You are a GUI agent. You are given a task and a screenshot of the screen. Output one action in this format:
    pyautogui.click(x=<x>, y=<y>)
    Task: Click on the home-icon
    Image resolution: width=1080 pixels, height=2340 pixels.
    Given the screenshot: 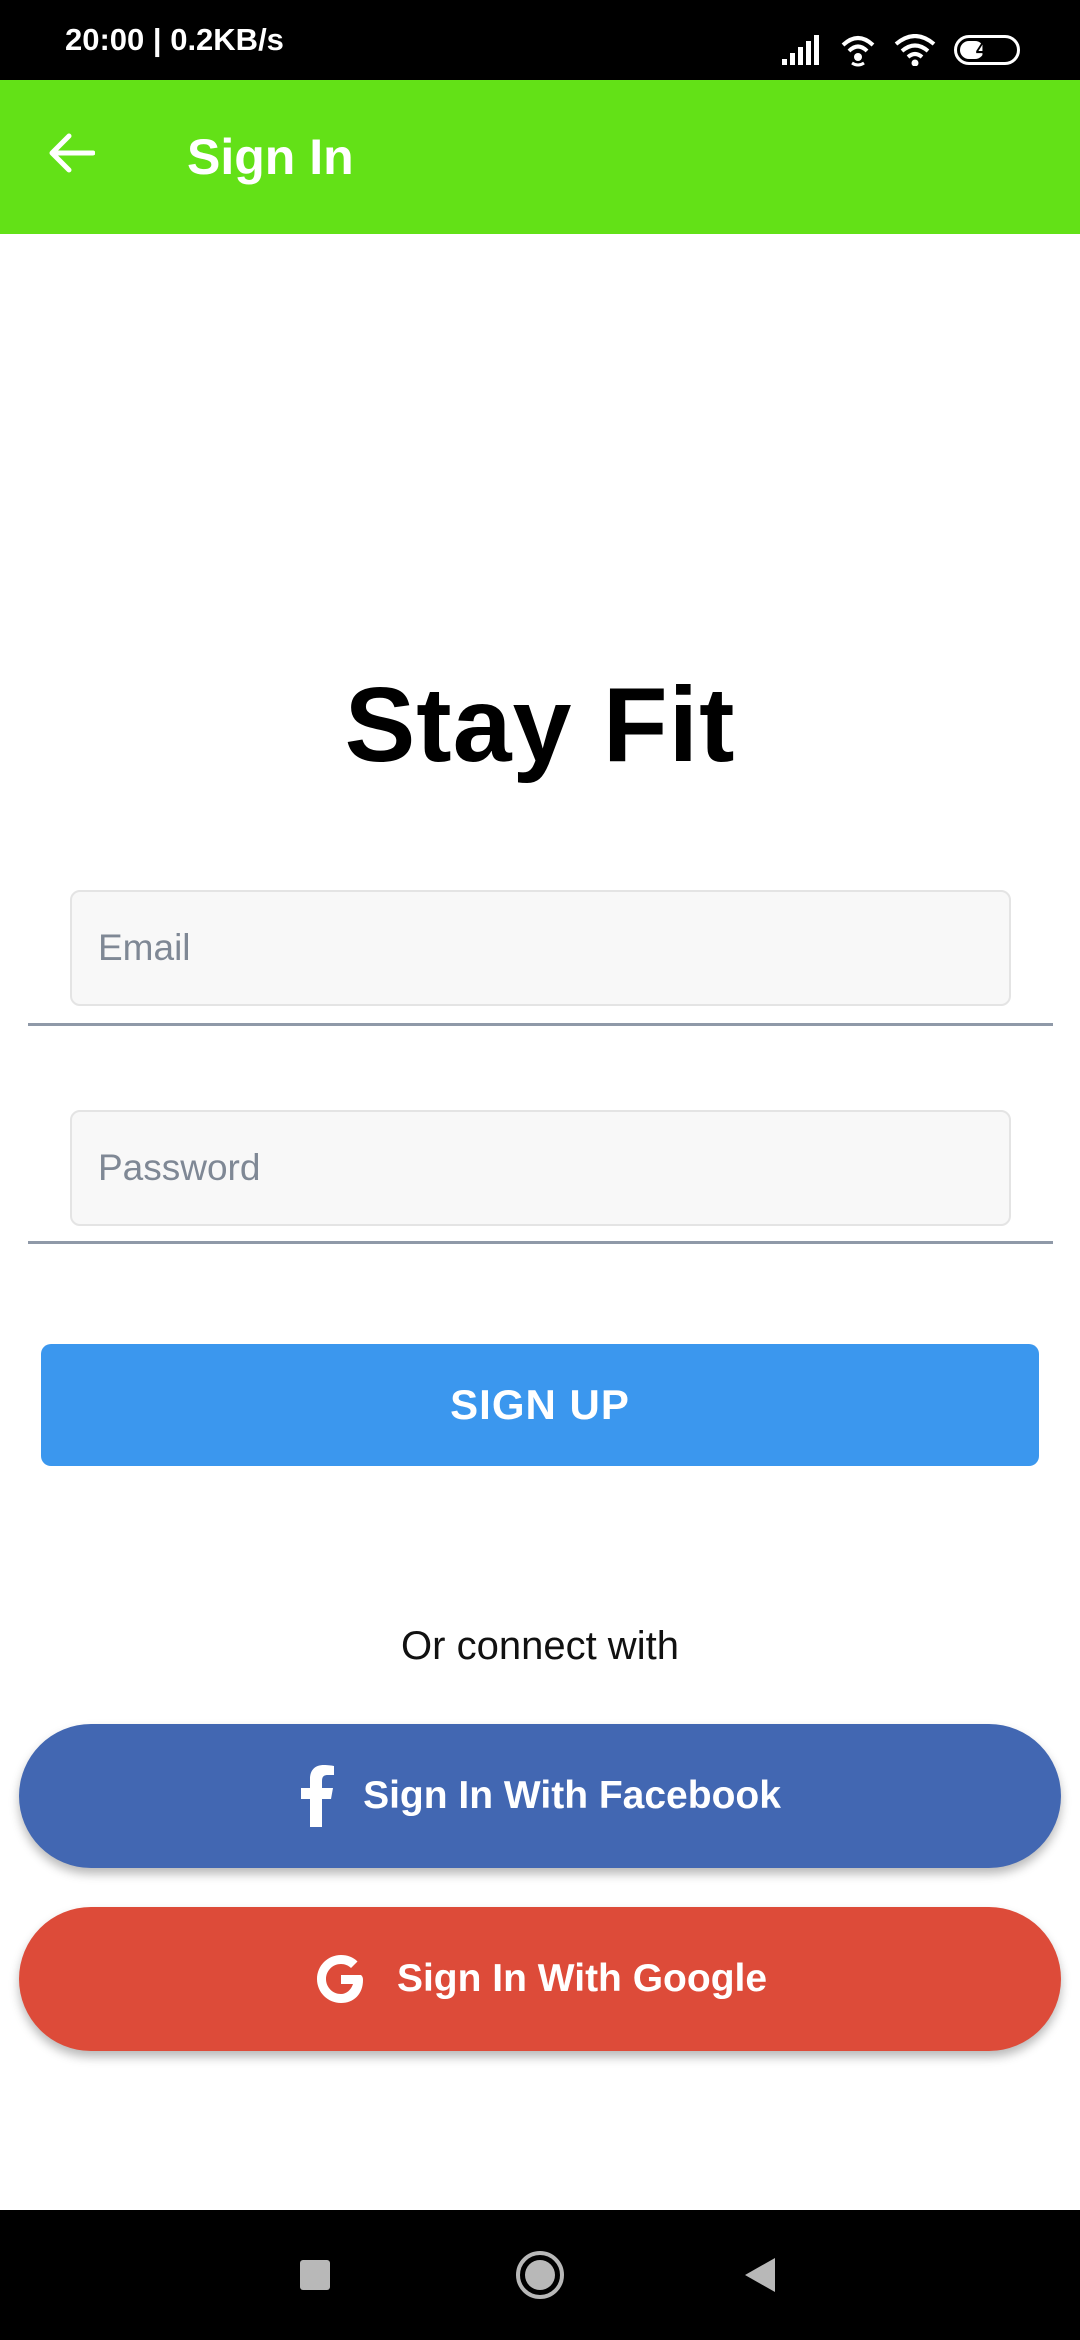 What is the action you would take?
    pyautogui.click(x=540, y=2275)
    